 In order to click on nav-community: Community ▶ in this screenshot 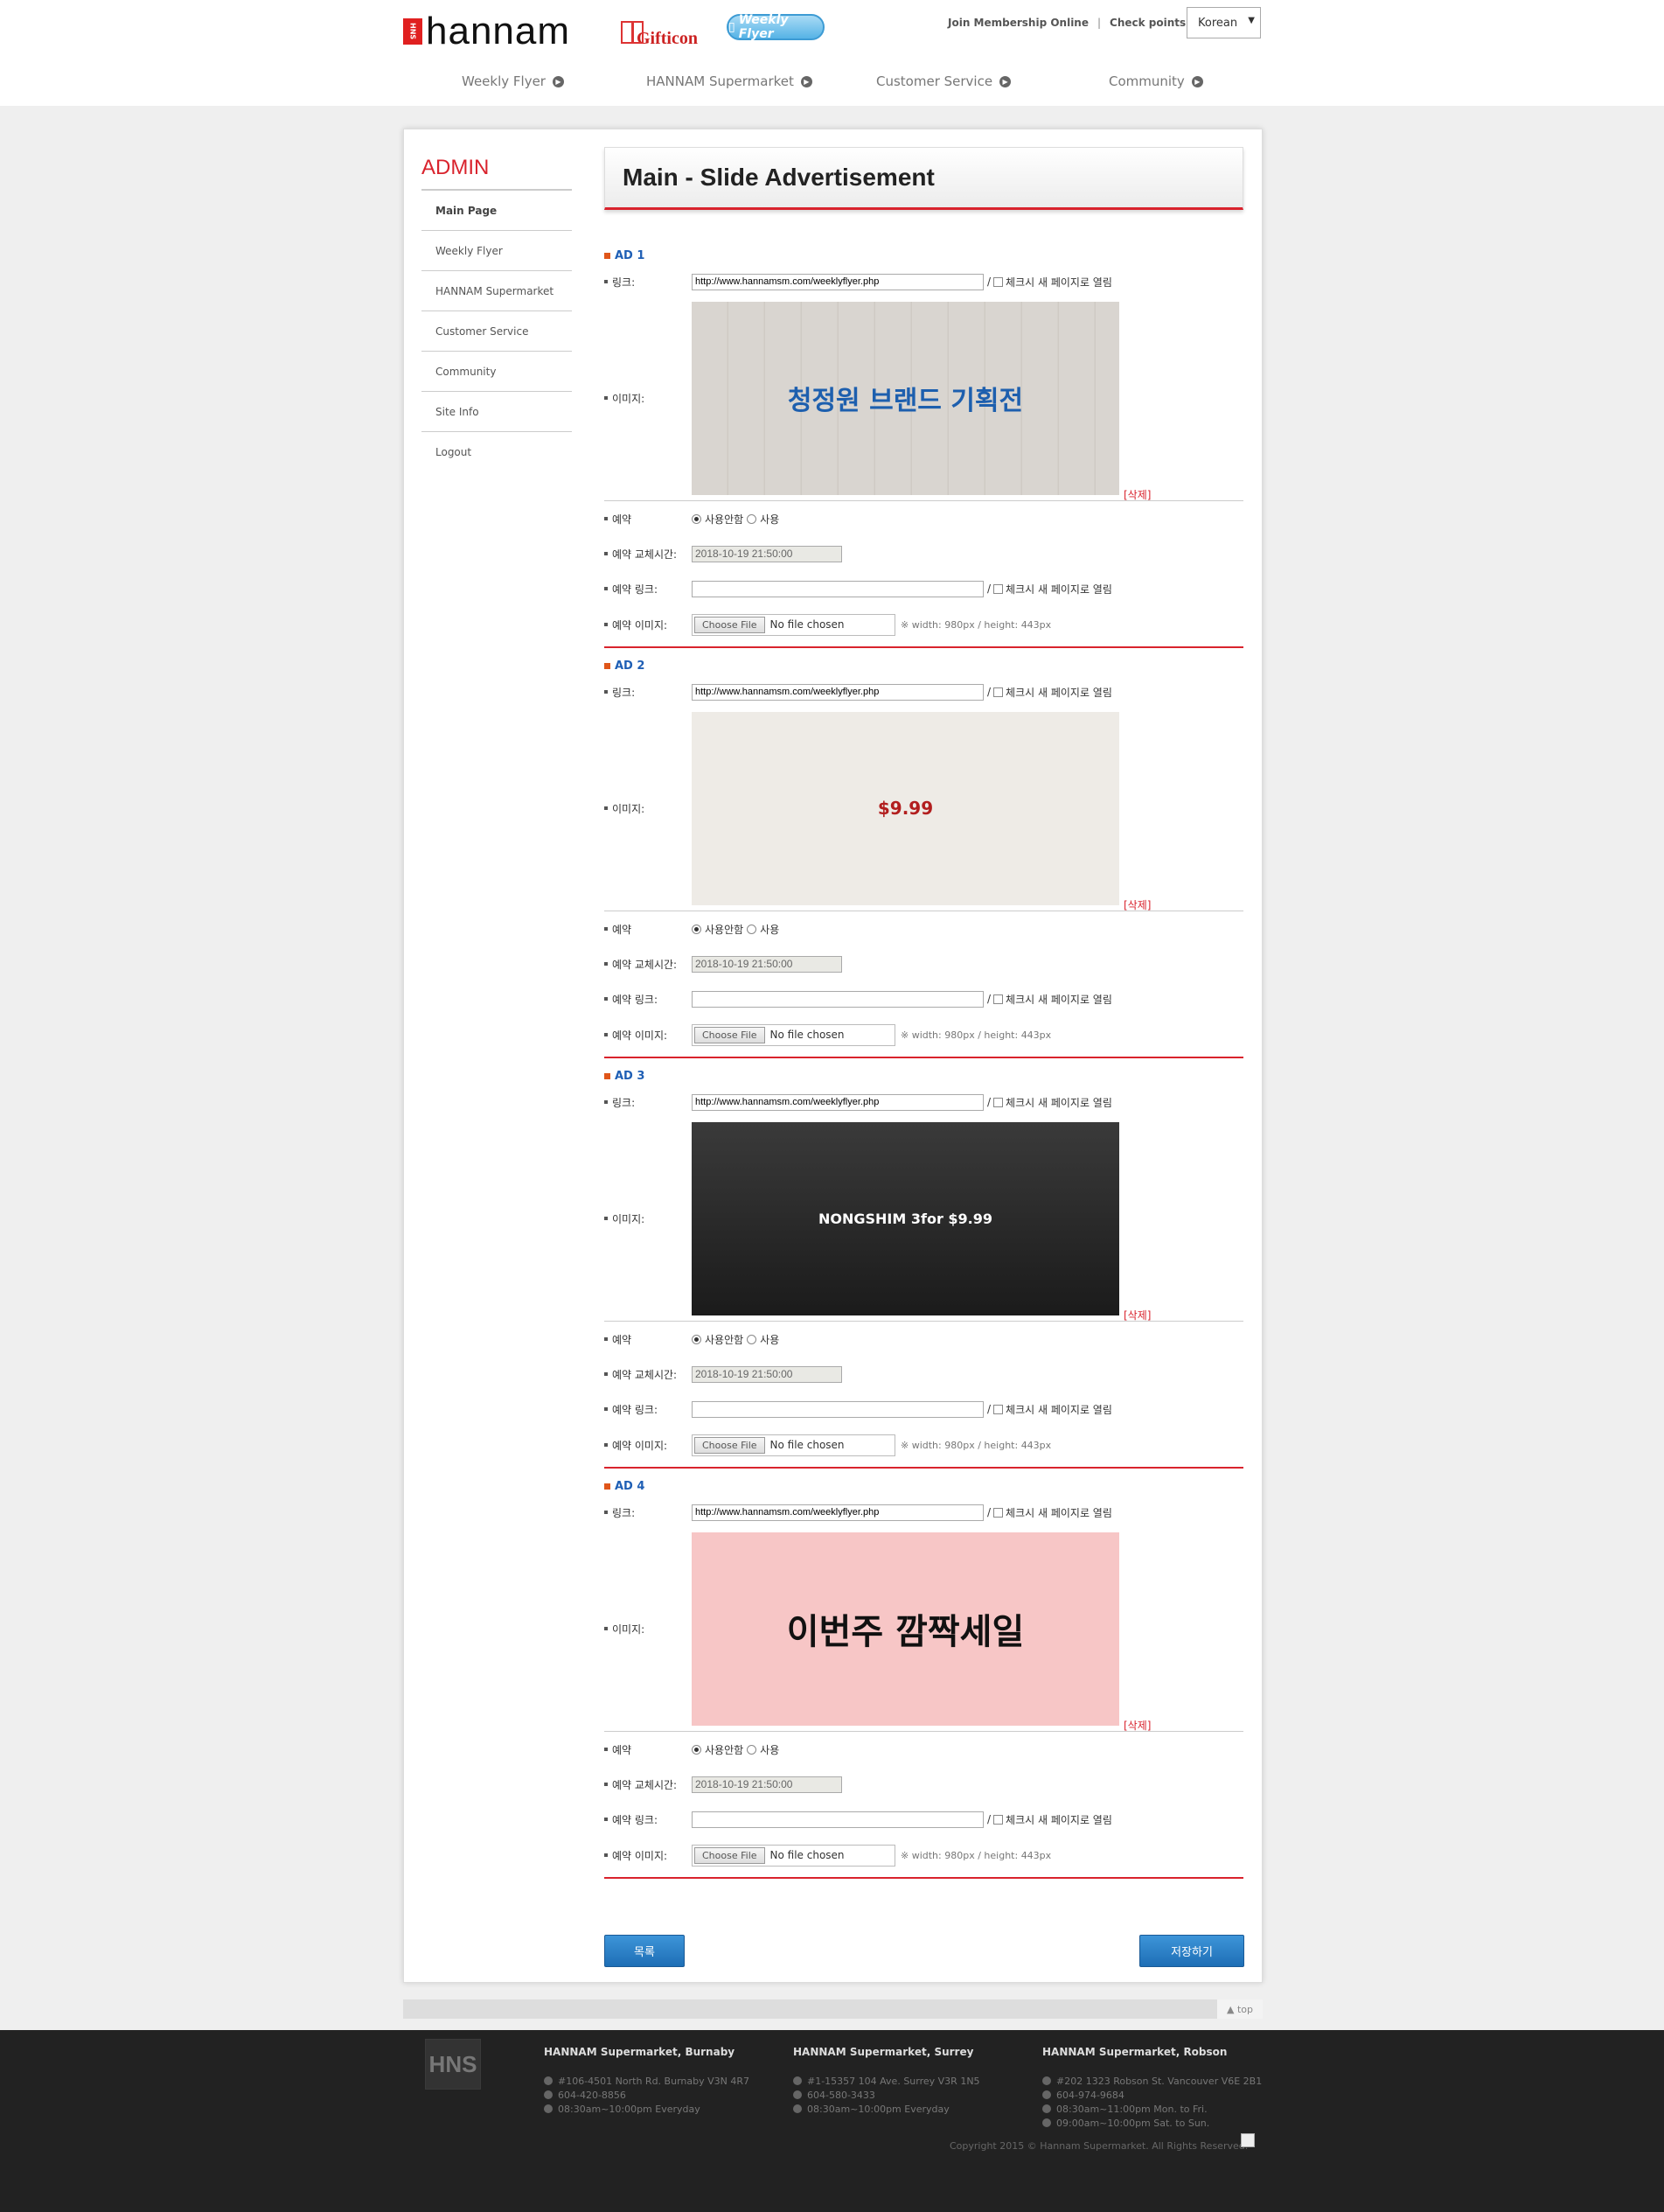, I will do `click(1156, 81)`.